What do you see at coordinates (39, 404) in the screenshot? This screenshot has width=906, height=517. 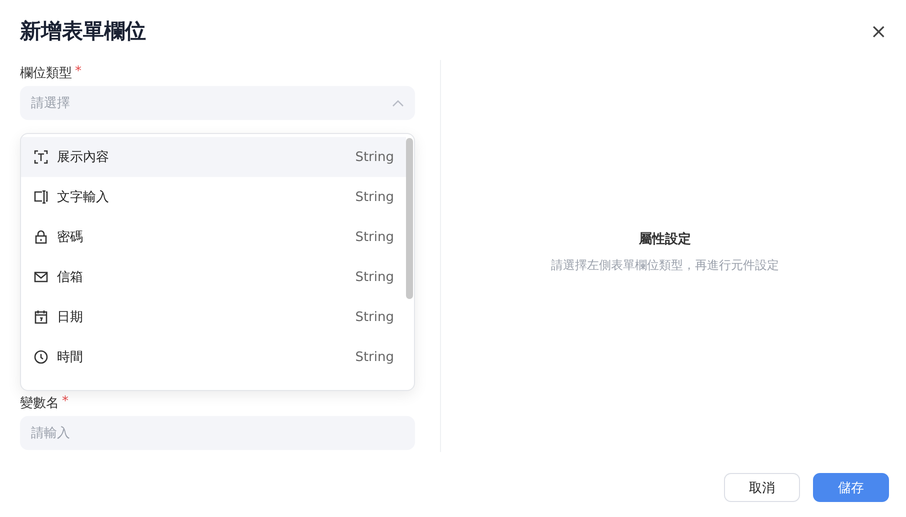 I see `field-label: 變數名` at bounding box center [39, 404].